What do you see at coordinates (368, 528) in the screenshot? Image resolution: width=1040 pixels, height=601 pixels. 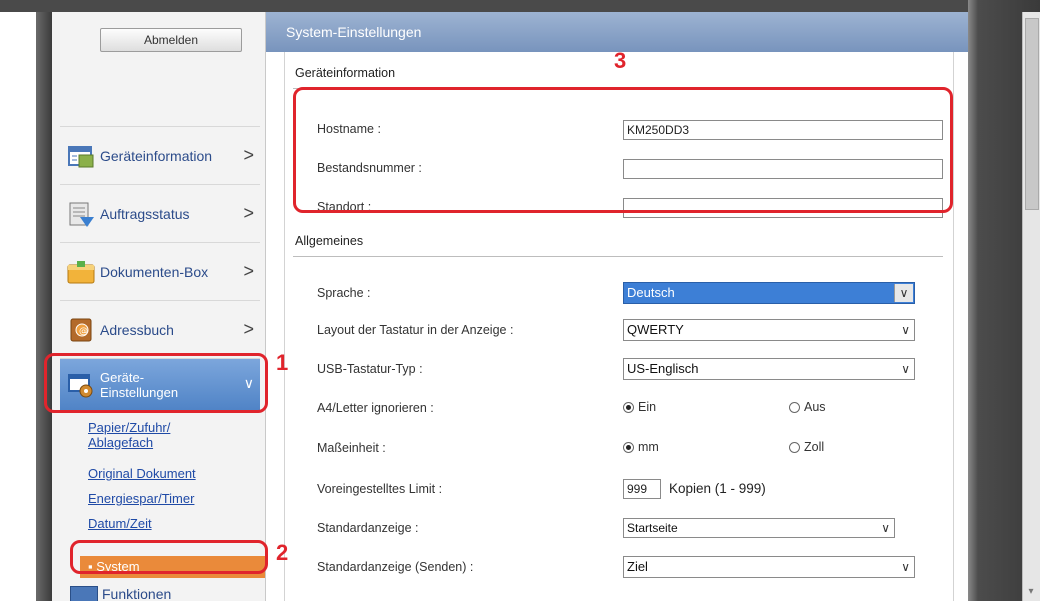 I see `default-screen-label: Standardanzeige :` at bounding box center [368, 528].